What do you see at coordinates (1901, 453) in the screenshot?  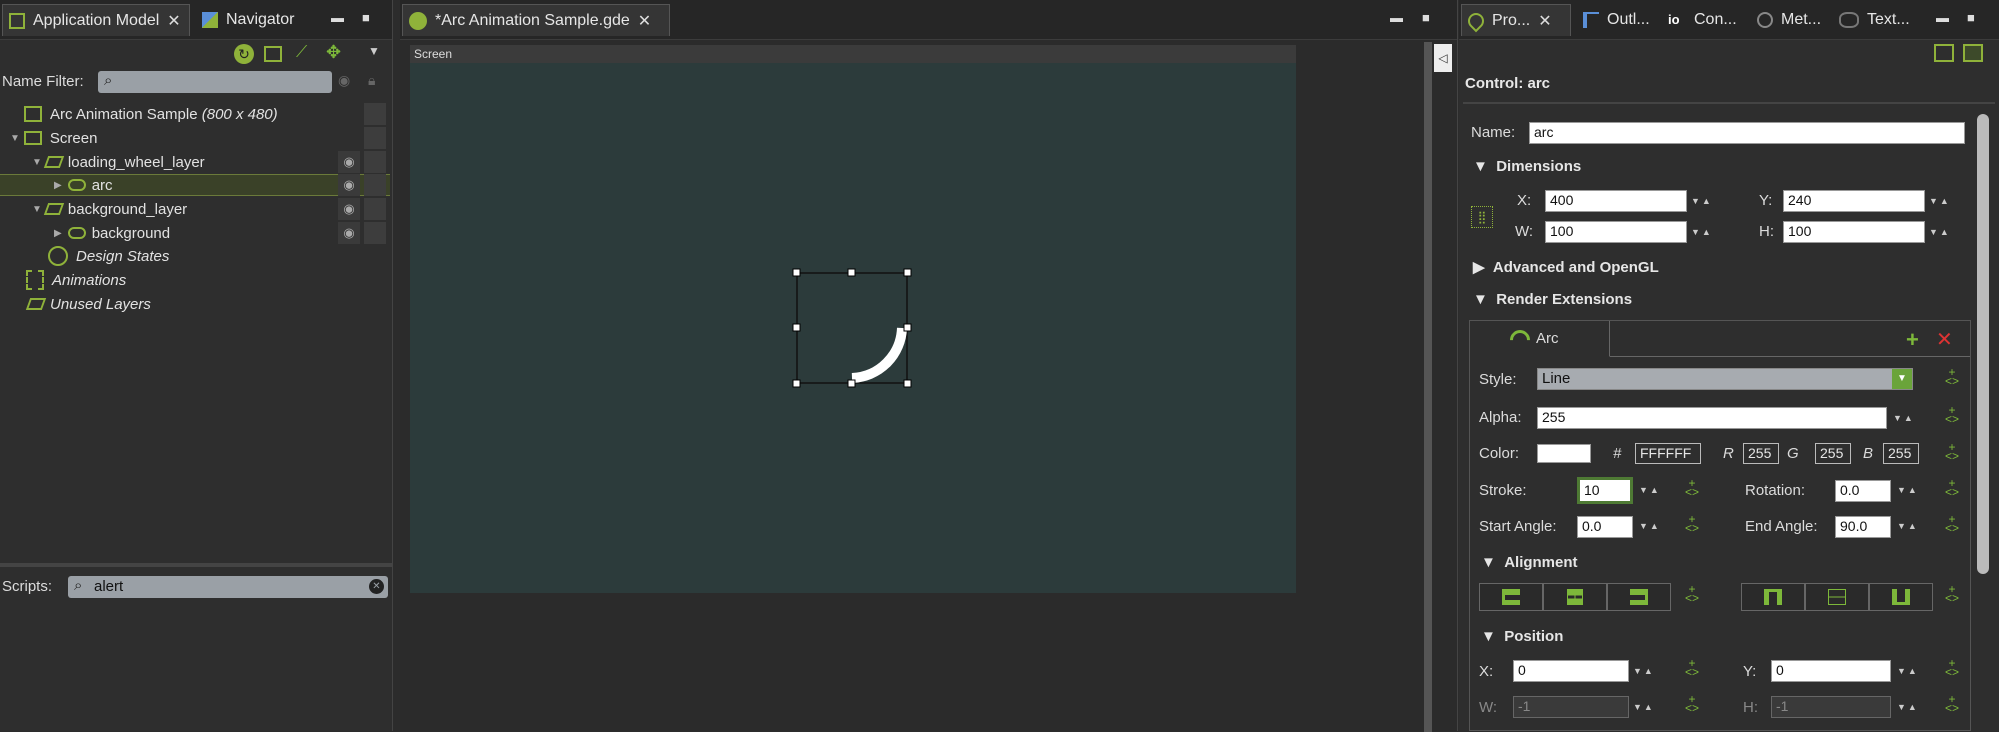 I see `b-input: 255` at bounding box center [1901, 453].